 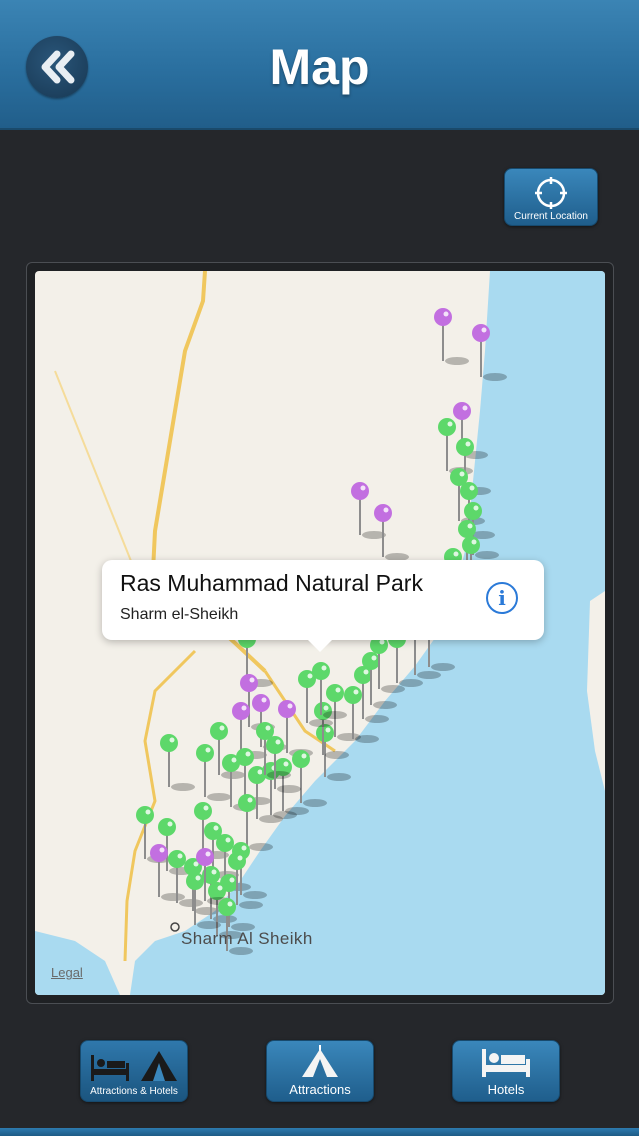 I want to click on crosshair-icon, so click(x=551, y=193).